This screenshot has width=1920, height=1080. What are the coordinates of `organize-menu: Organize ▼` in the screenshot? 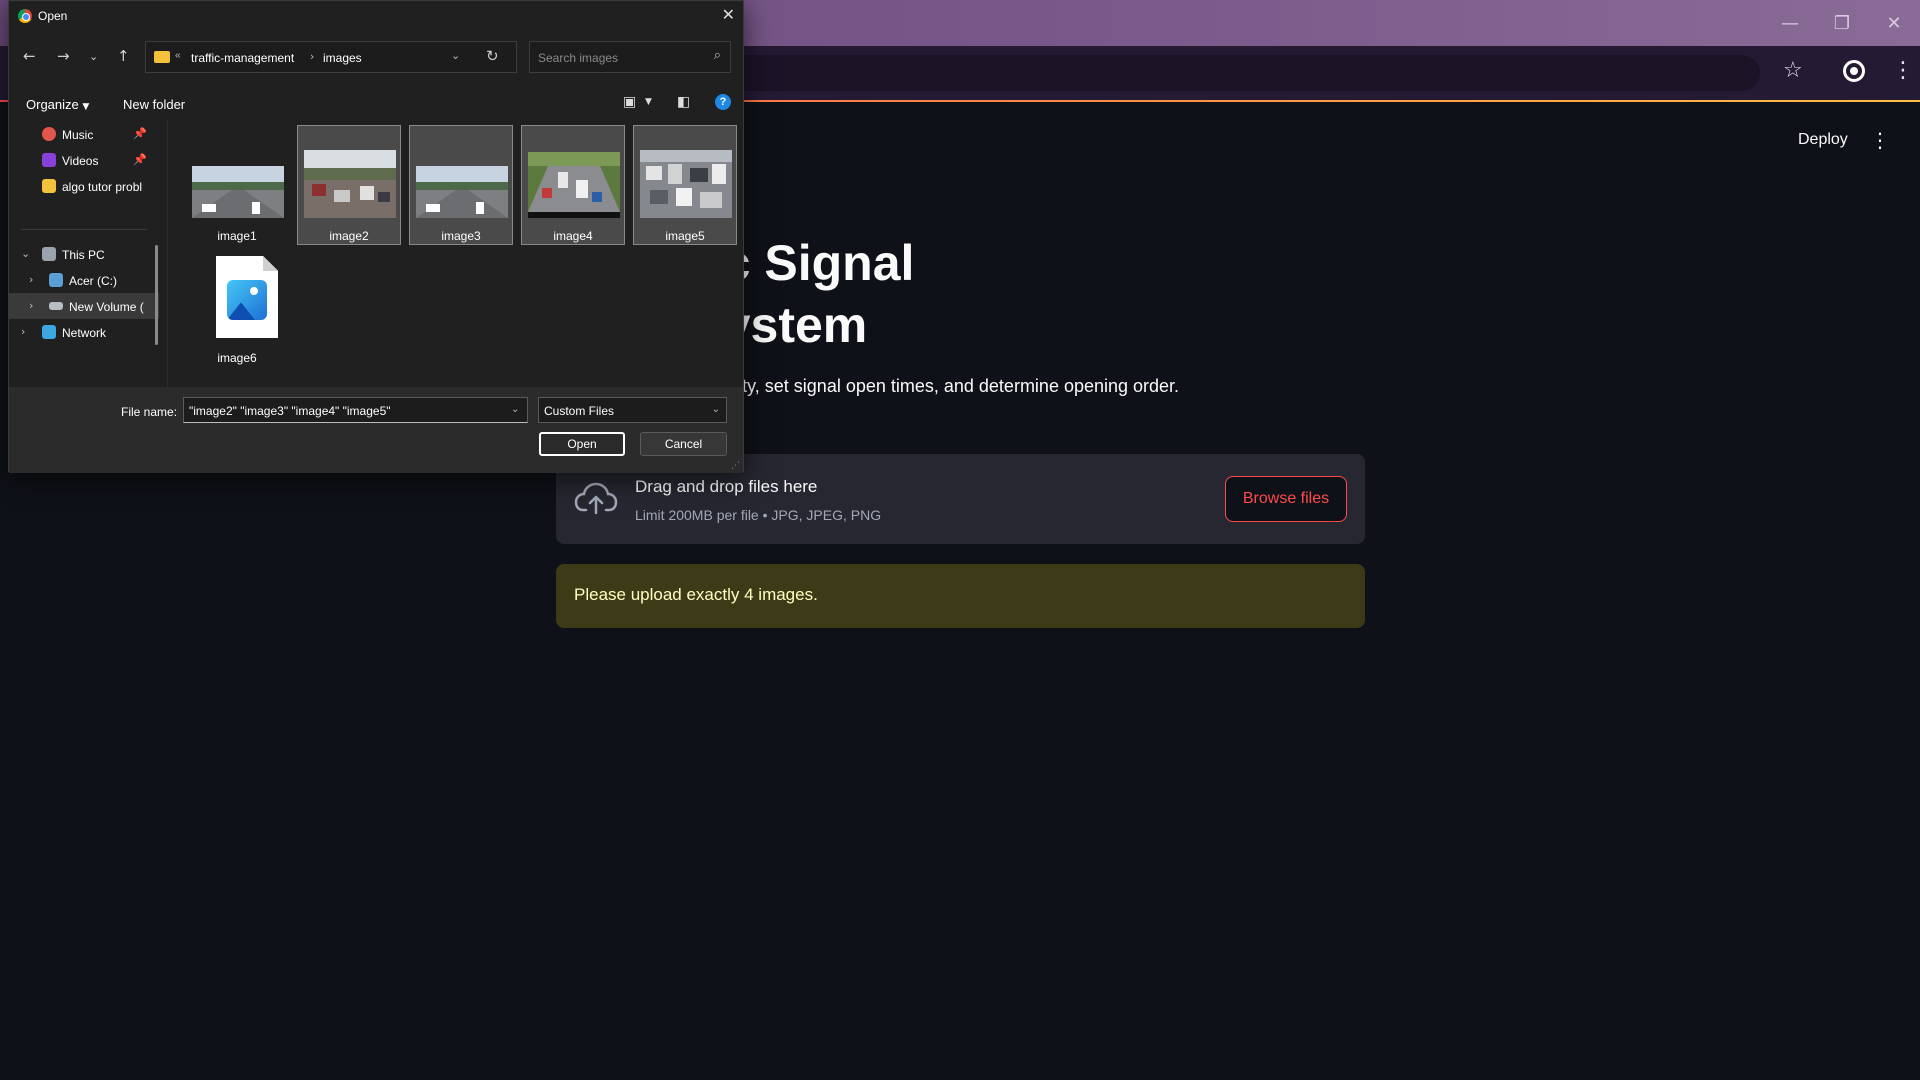 It's located at (57, 104).